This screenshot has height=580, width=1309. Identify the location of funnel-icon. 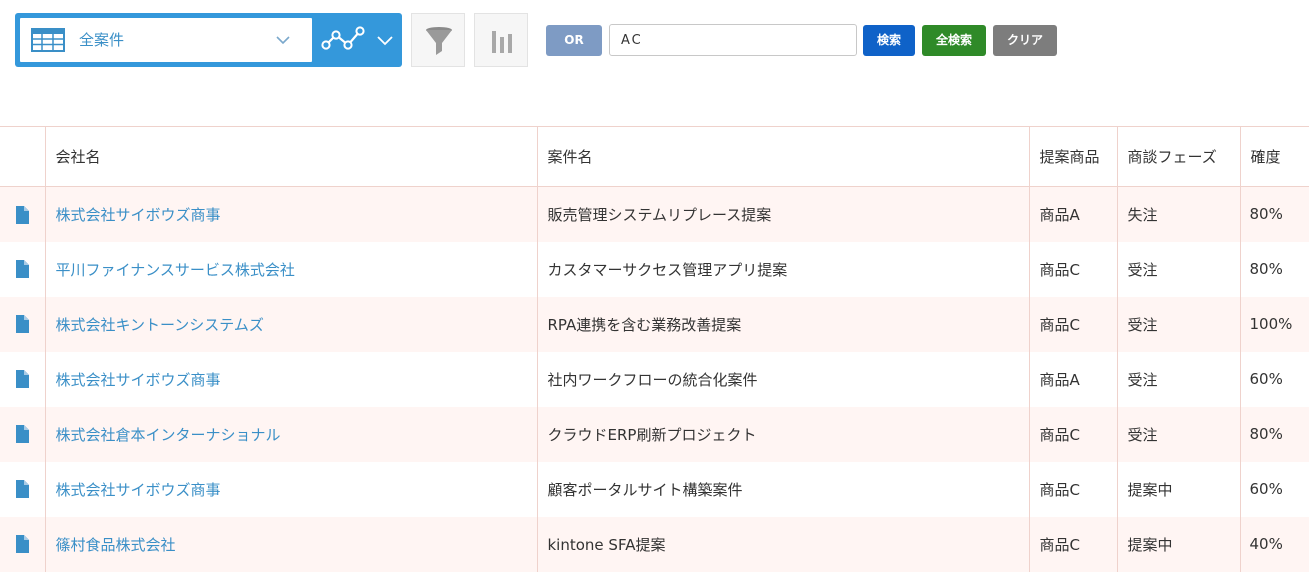
(439, 41).